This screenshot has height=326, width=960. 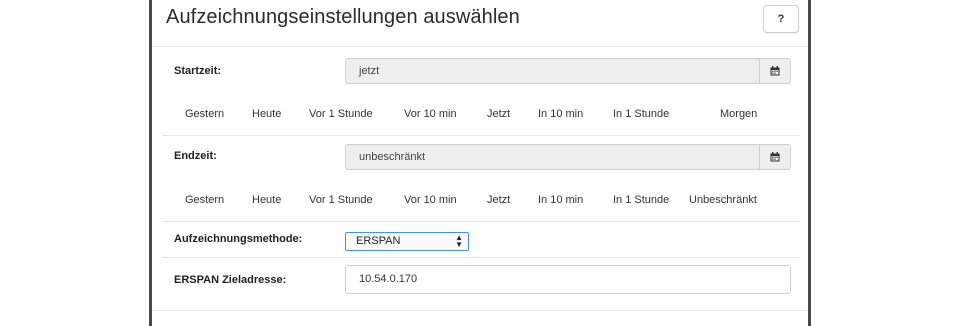 What do you see at coordinates (266, 114) in the screenshot?
I see `start-quick-heute: Heute` at bounding box center [266, 114].